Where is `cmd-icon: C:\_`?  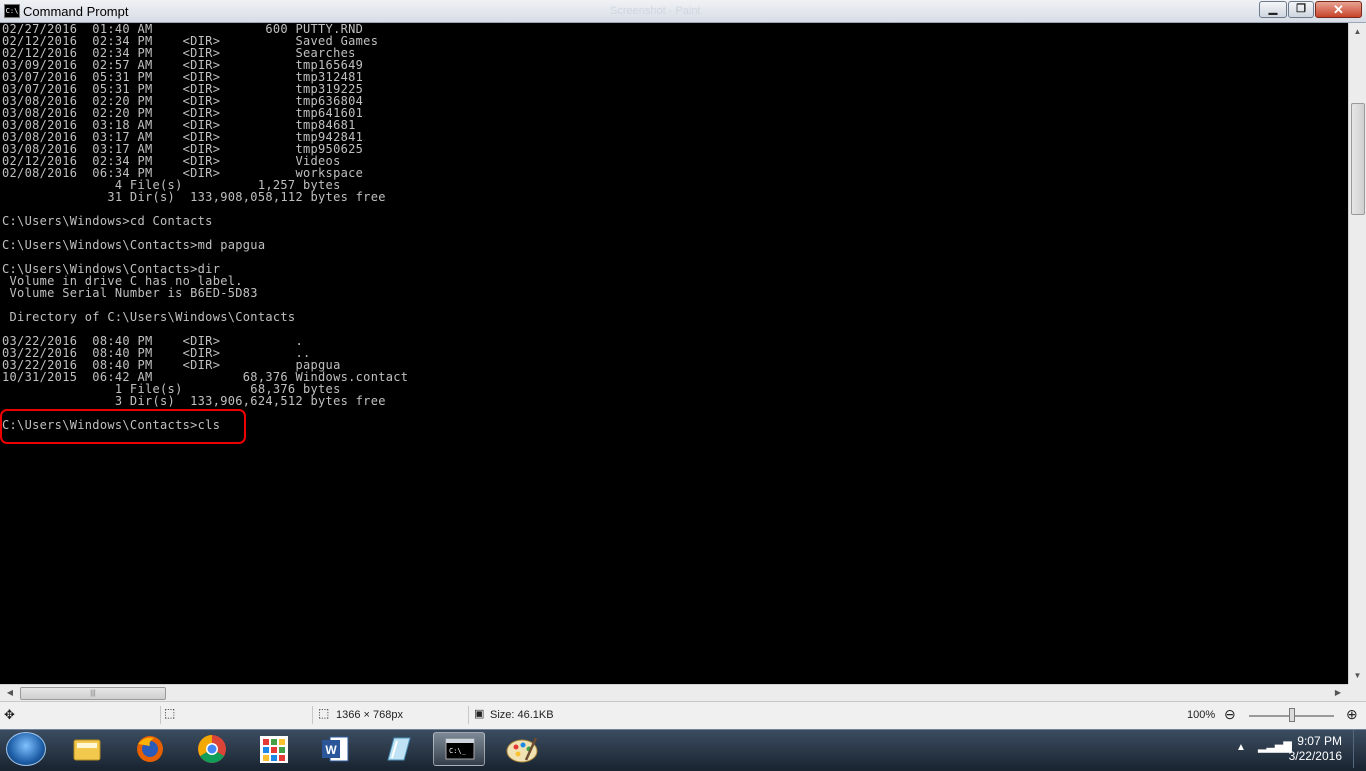
cmd-icon: C:\_ is located at coordinates (460, 749).